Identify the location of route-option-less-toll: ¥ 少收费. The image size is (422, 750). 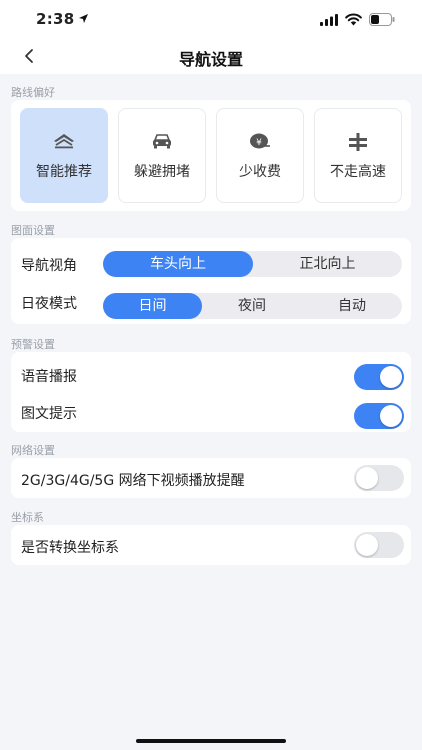
(260, 155).